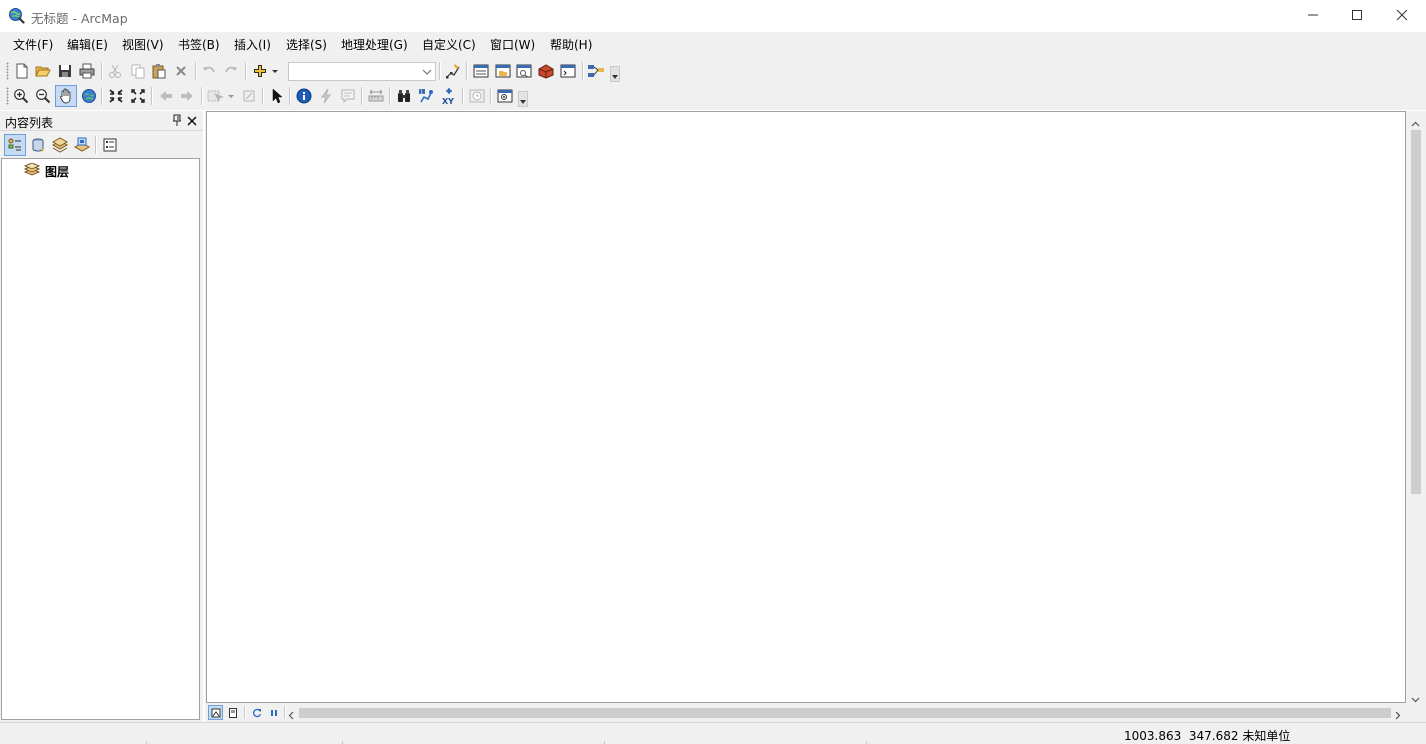  What do you see at coordinates (21, 96) in the screenshot?
I see `zoom-in-button` at bounding box center [21, 96].